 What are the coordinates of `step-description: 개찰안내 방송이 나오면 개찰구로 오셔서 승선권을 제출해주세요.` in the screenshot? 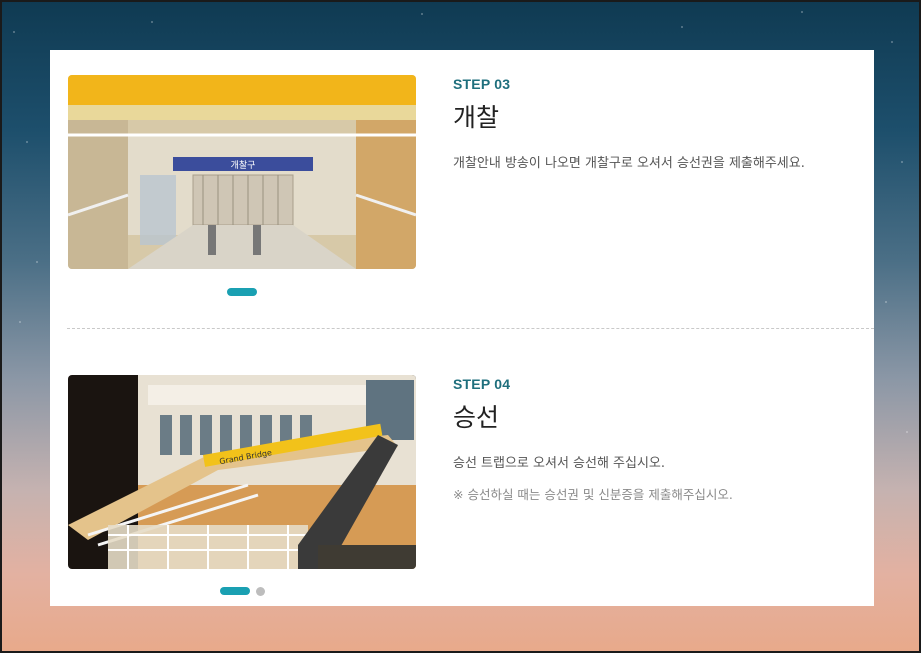 It's located at (629, 163).